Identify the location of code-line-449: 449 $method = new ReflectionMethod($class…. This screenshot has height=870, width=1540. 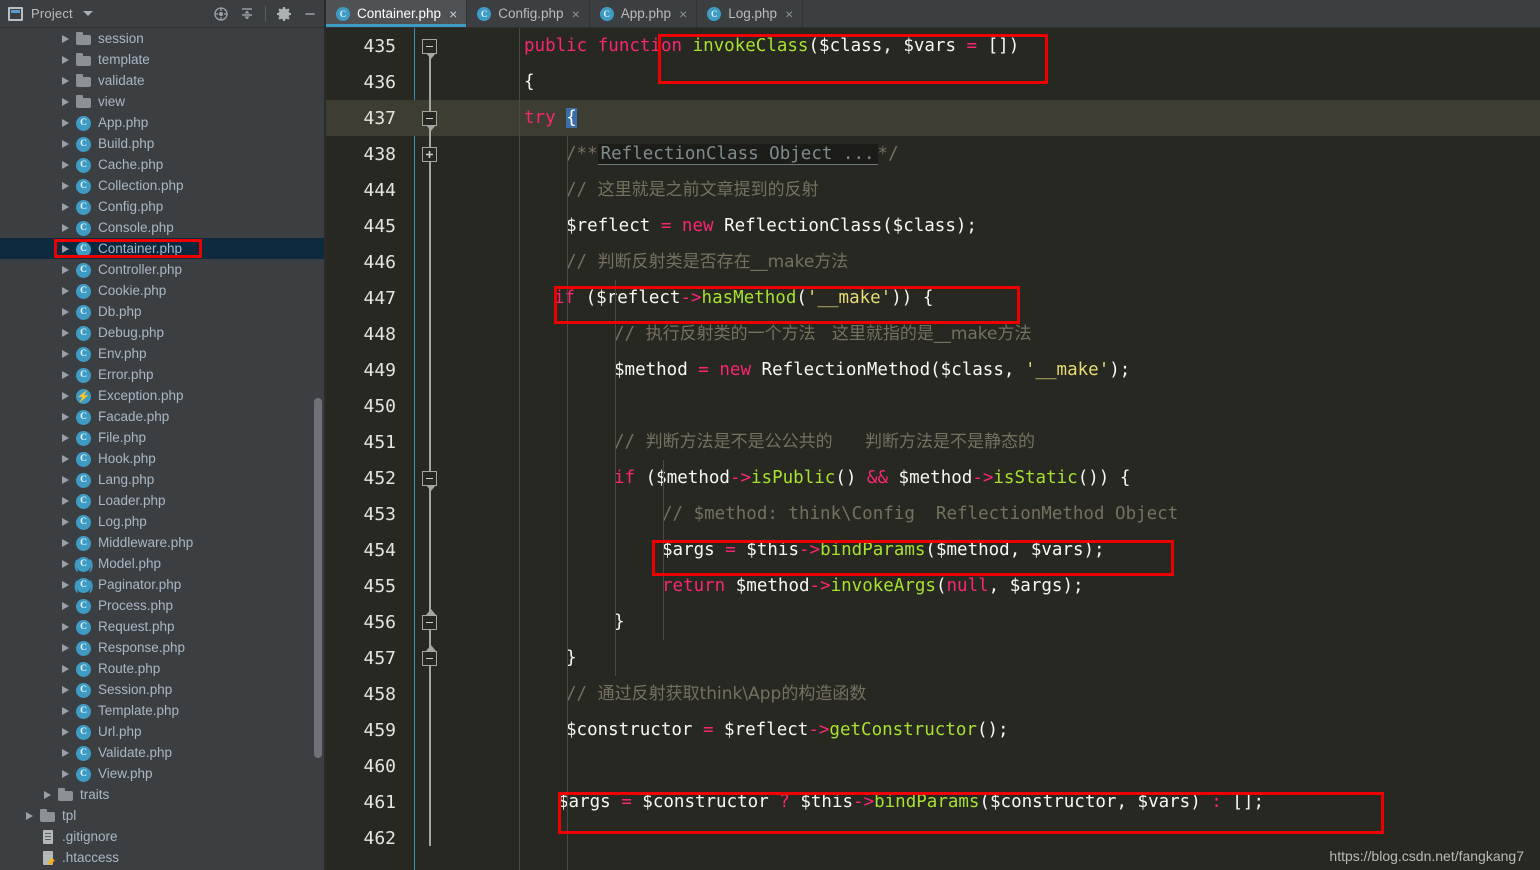
(933, 370).